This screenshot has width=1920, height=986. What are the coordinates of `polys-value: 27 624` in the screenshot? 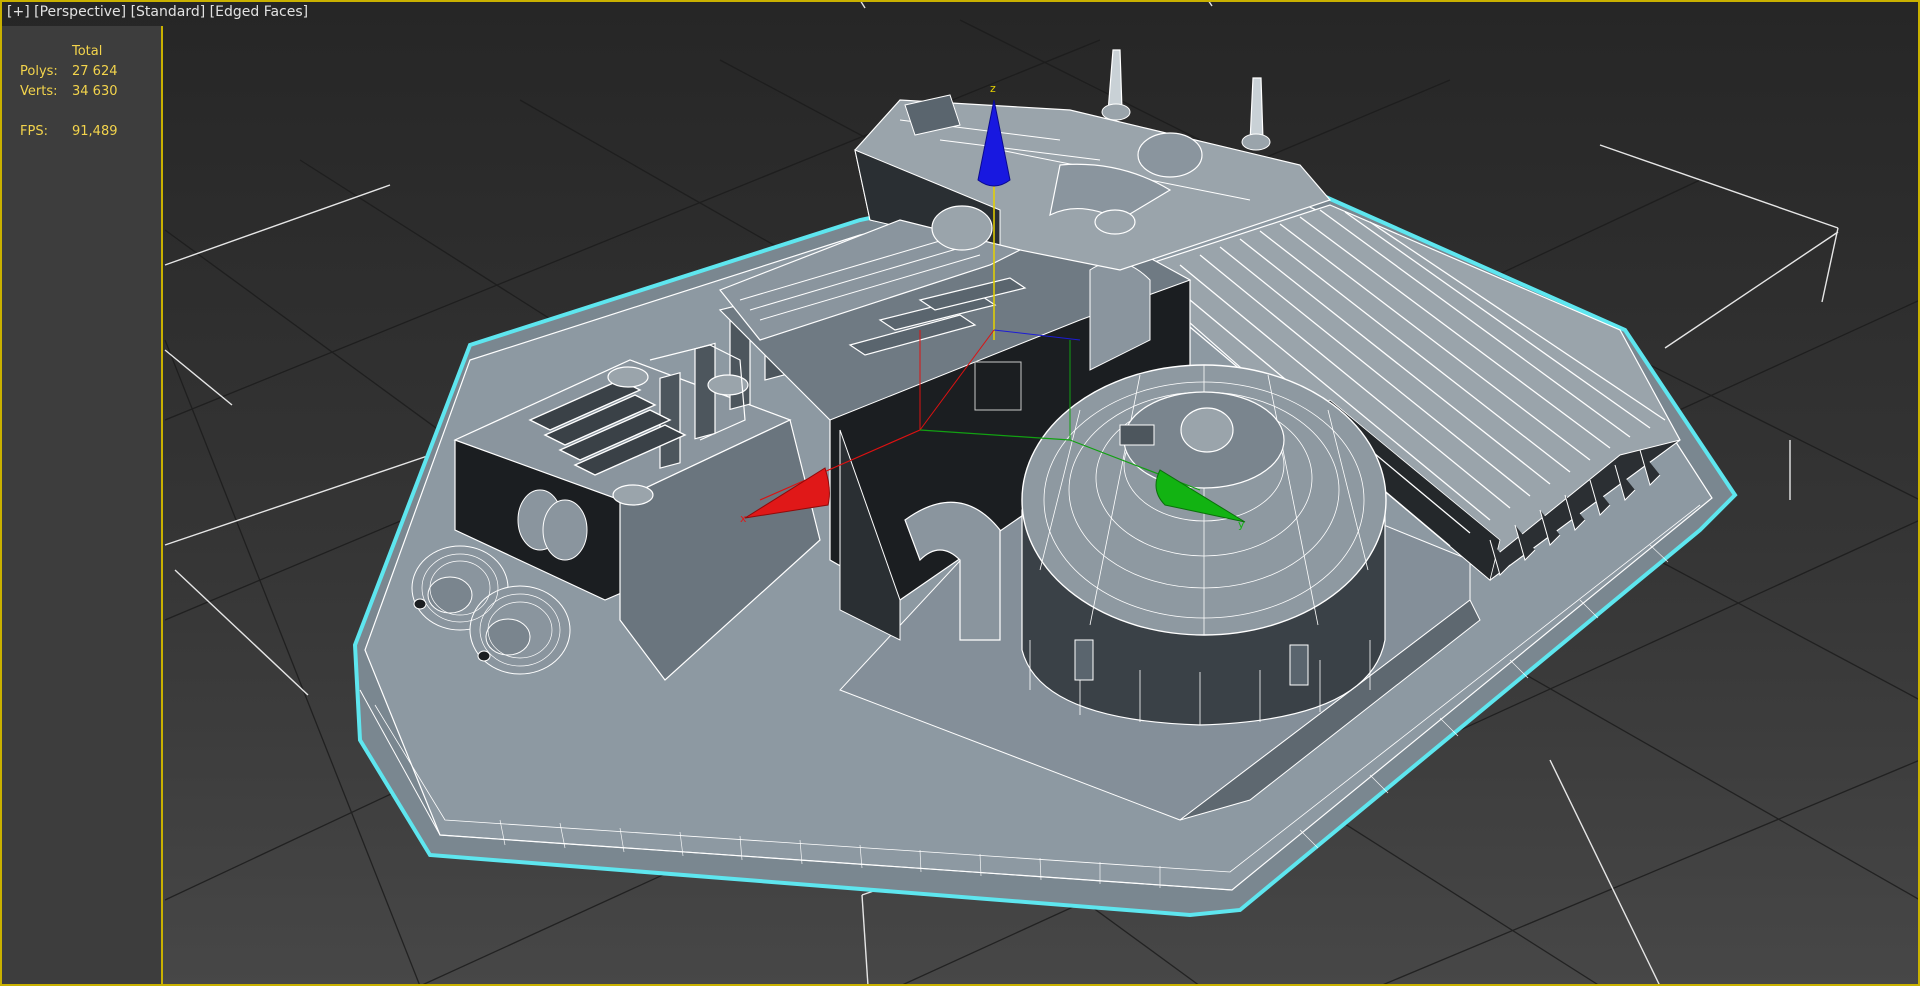 It's located at (95, 71).